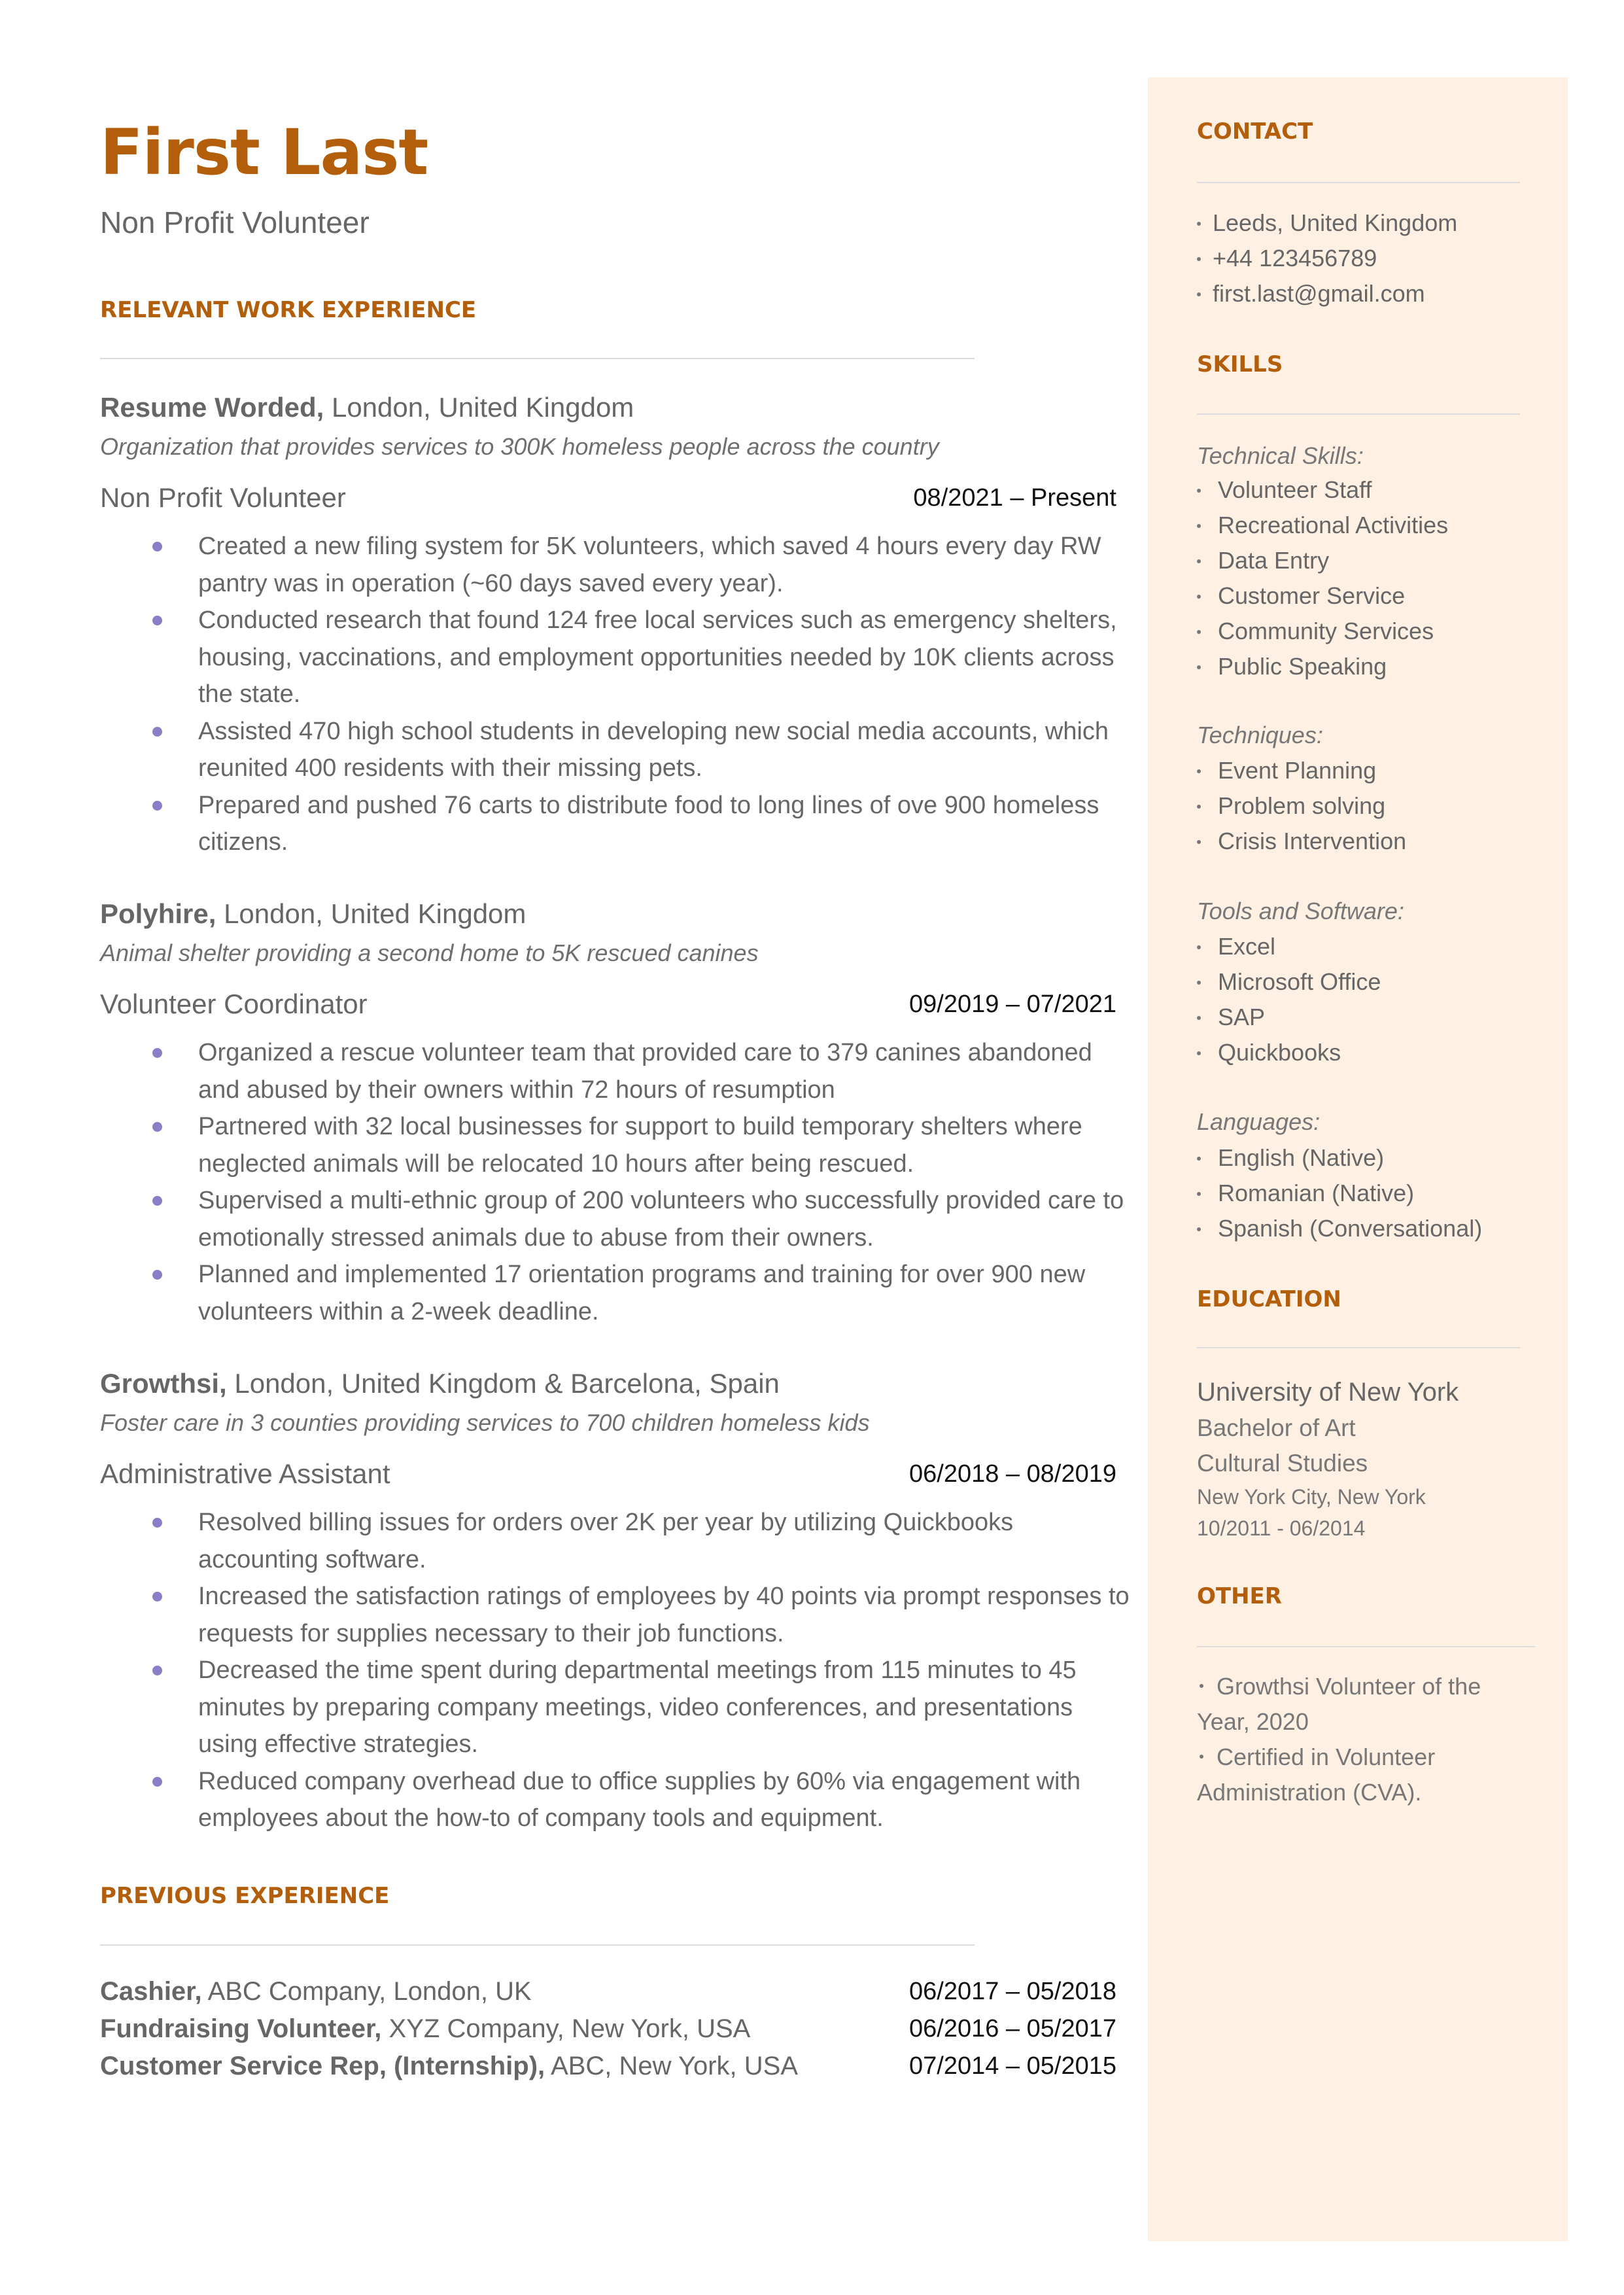  What do you see at coordinates (1300, 911) in the screenshot?
I see `skills-label-tools: Tools and Software:` at bounding box center [1300, 911].